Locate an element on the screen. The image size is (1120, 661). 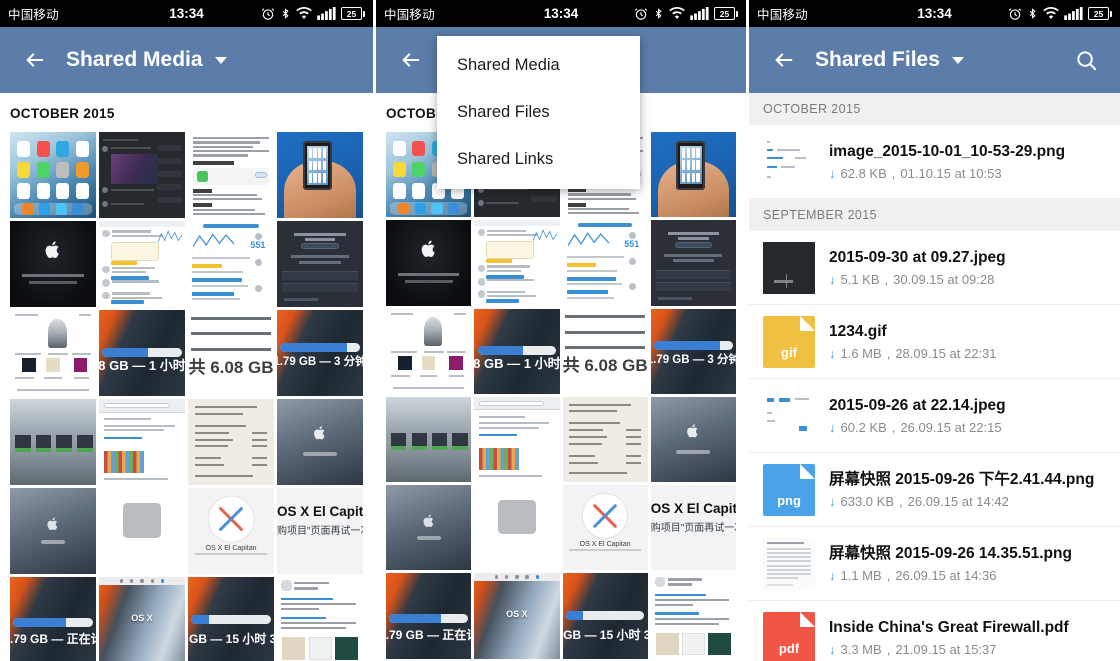
overlay-label: 8 GB — 15 小时 34 is located at coordinates (231, 639).